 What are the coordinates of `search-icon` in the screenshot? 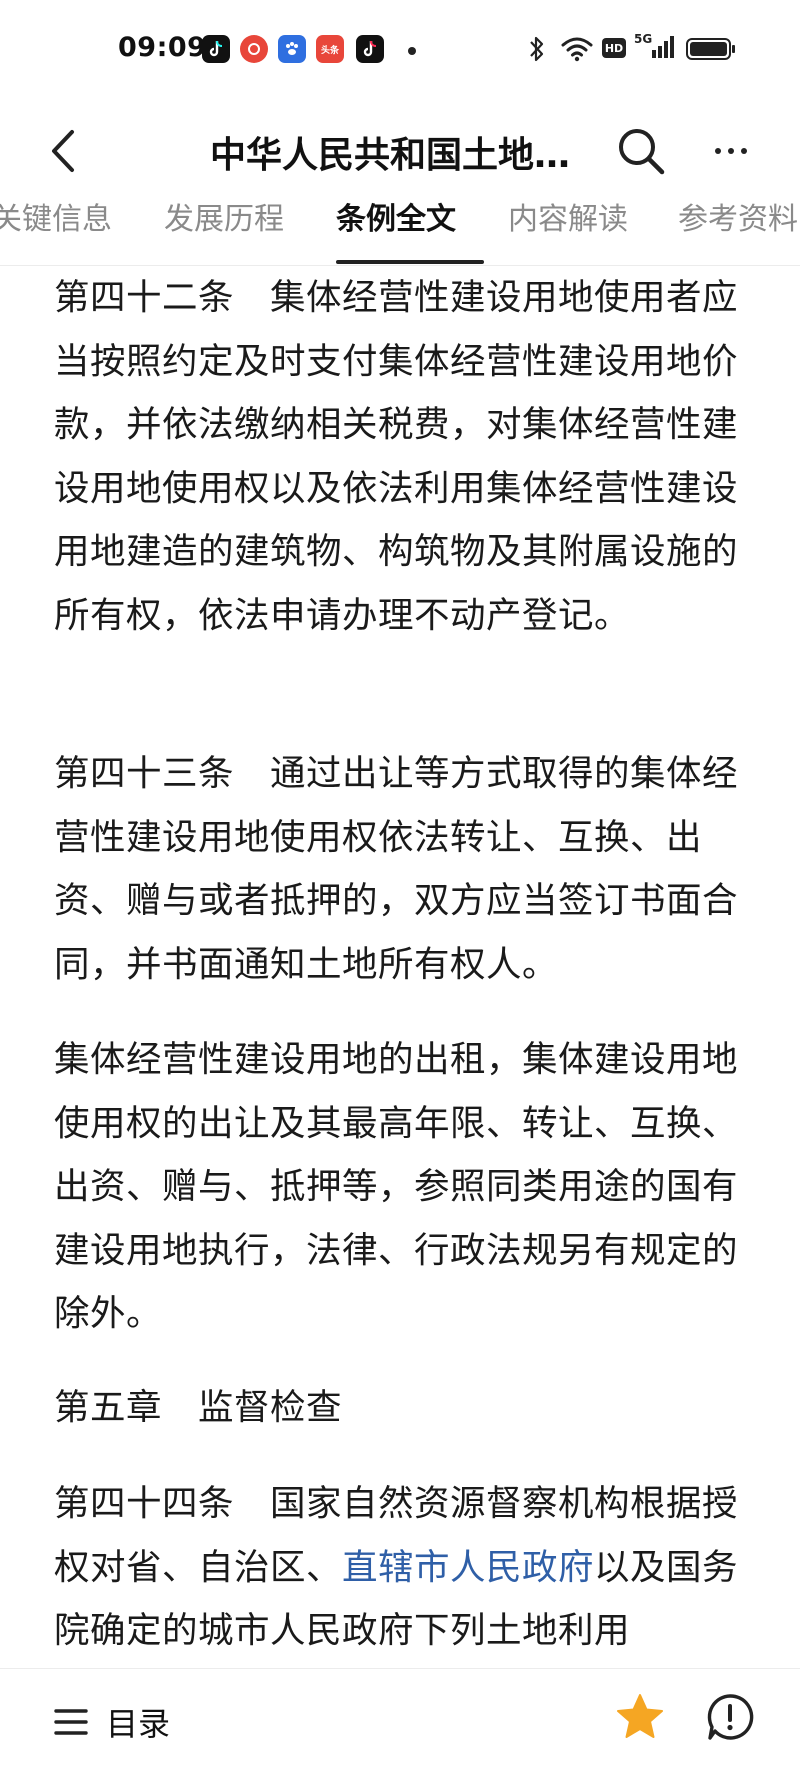 It's located at (642, 152).